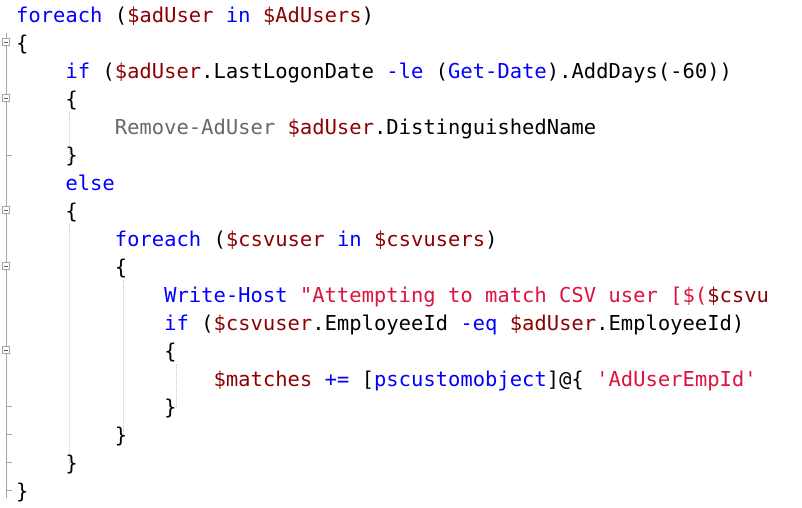  Describe the element at coordinates (738, 295) in the screenshot. I see `code-token: $csvu` at that location.